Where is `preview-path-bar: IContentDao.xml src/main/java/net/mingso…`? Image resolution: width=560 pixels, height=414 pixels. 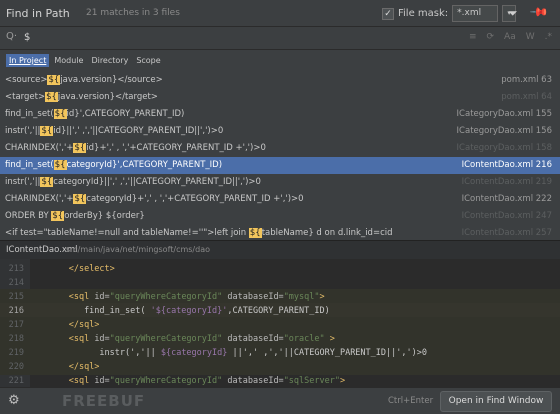 preview-path-bar: IContentDao.xml src/main/java/net/mingso… is located at coordinates (280, 250).